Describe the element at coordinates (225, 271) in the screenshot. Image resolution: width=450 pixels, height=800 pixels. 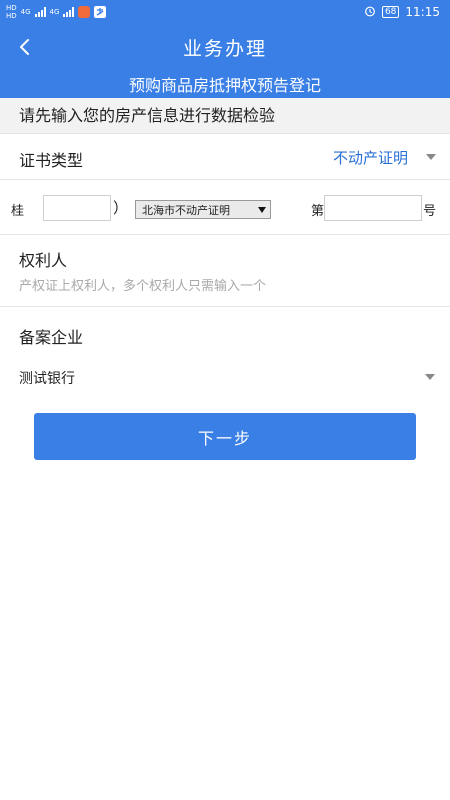
I see `owner-row: 权利人` at that location.